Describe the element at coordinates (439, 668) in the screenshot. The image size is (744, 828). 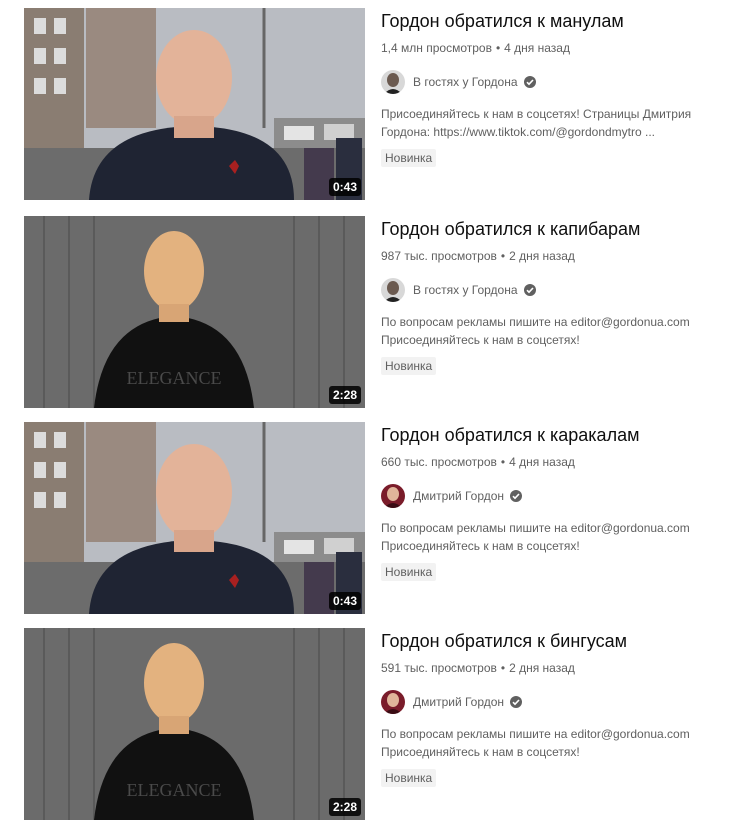
I see `view-count: 591 тыс. просмотров` at that location.